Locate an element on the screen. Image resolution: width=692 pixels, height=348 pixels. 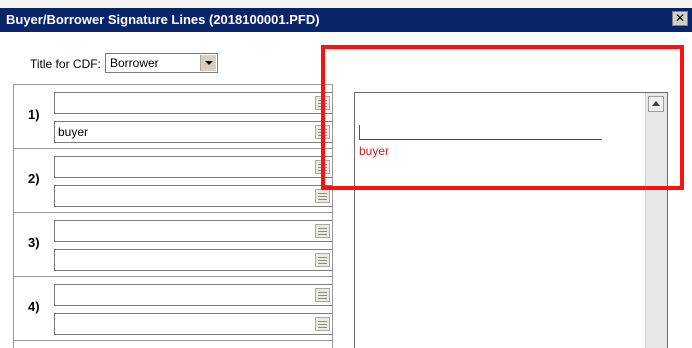
signature-group-3: 3) is located at coordinates (173, 245).